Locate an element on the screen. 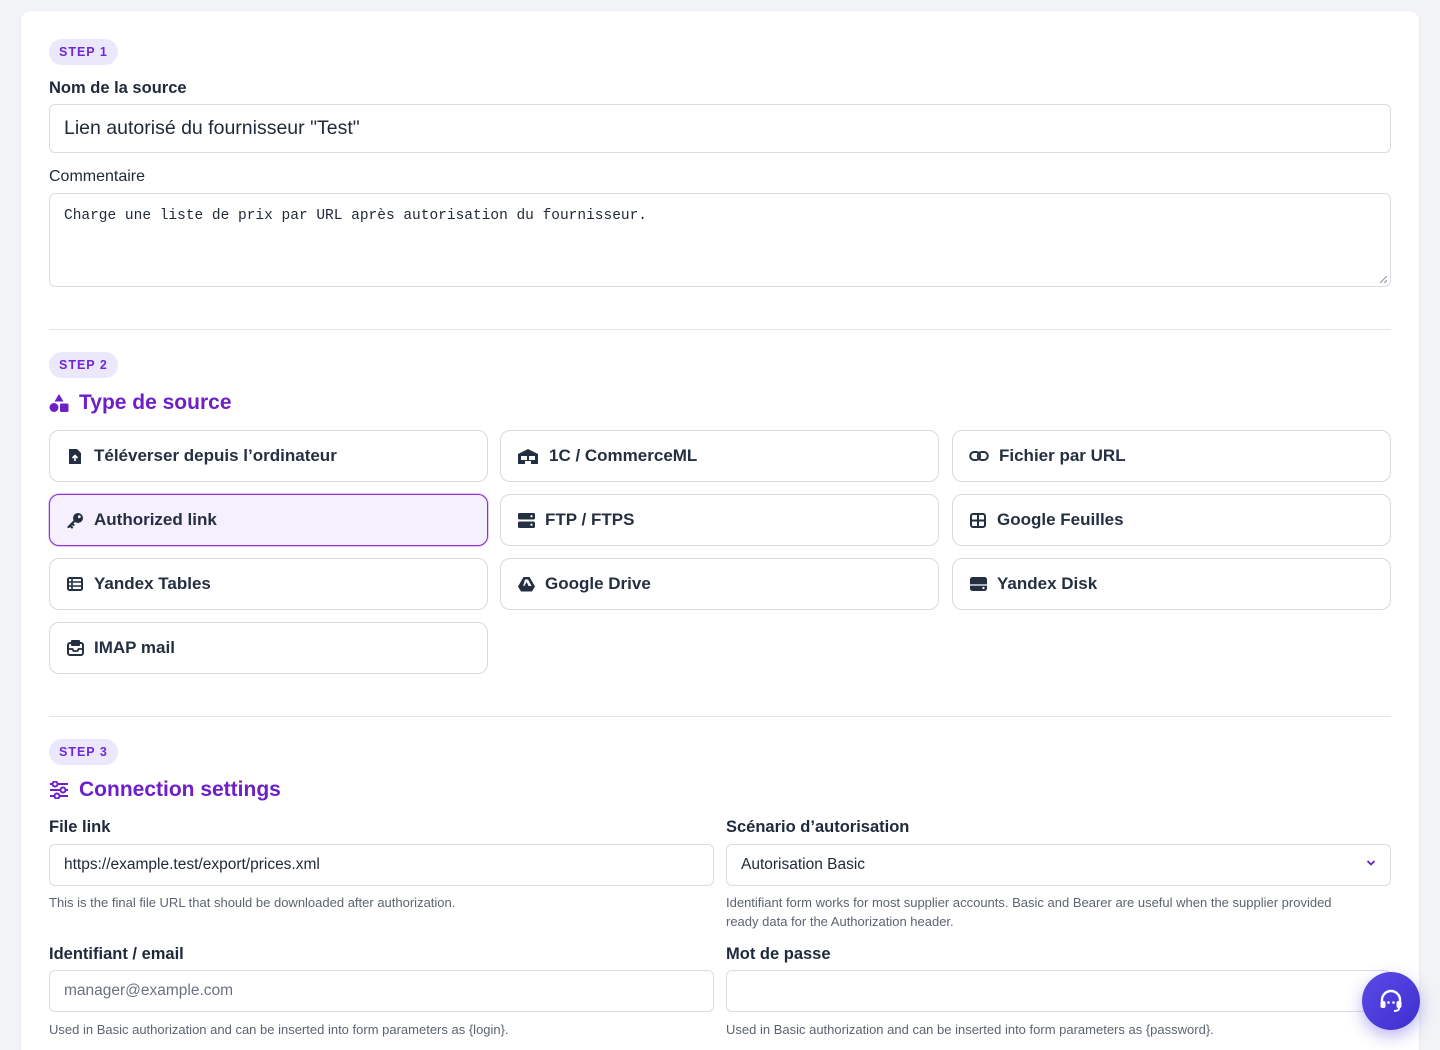  source-option-label: Yandex Disk is located at coordinates (1047, 583).